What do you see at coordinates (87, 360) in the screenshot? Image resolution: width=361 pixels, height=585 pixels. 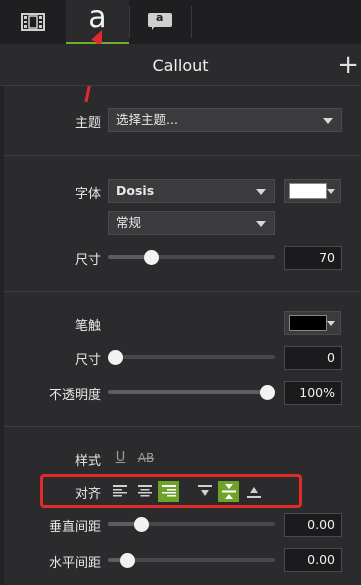 I see `stroke-size-label: 尺寸` at bounding box center [87, 360].